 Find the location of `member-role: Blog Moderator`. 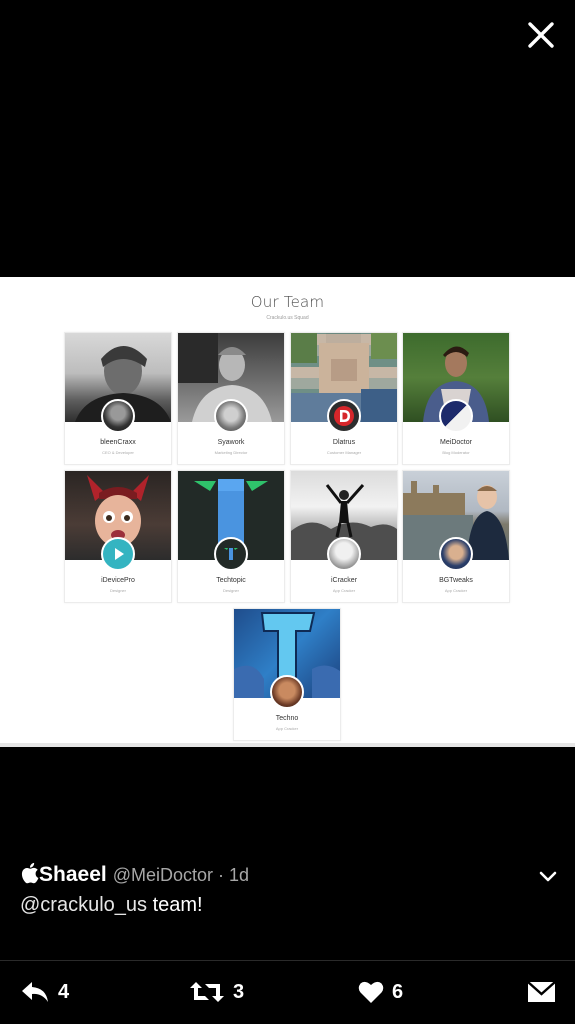

member-role: Blog Moderator is located at coordinates (456, 452).